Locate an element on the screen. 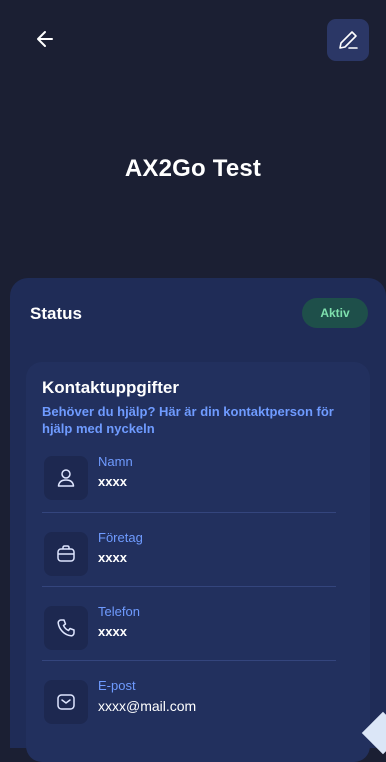 The height and width of the screenshot is (762, 386). phone-icon is located at coordinates (66, 628).